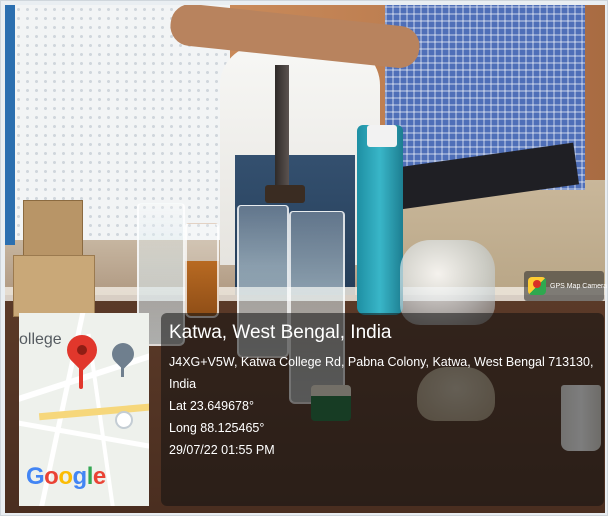 The image size is (608, 516). What do you see at coordinates (35, 476) in the screenshot?
I see `google-logo-letter: G` at bounding box center [35, 476].